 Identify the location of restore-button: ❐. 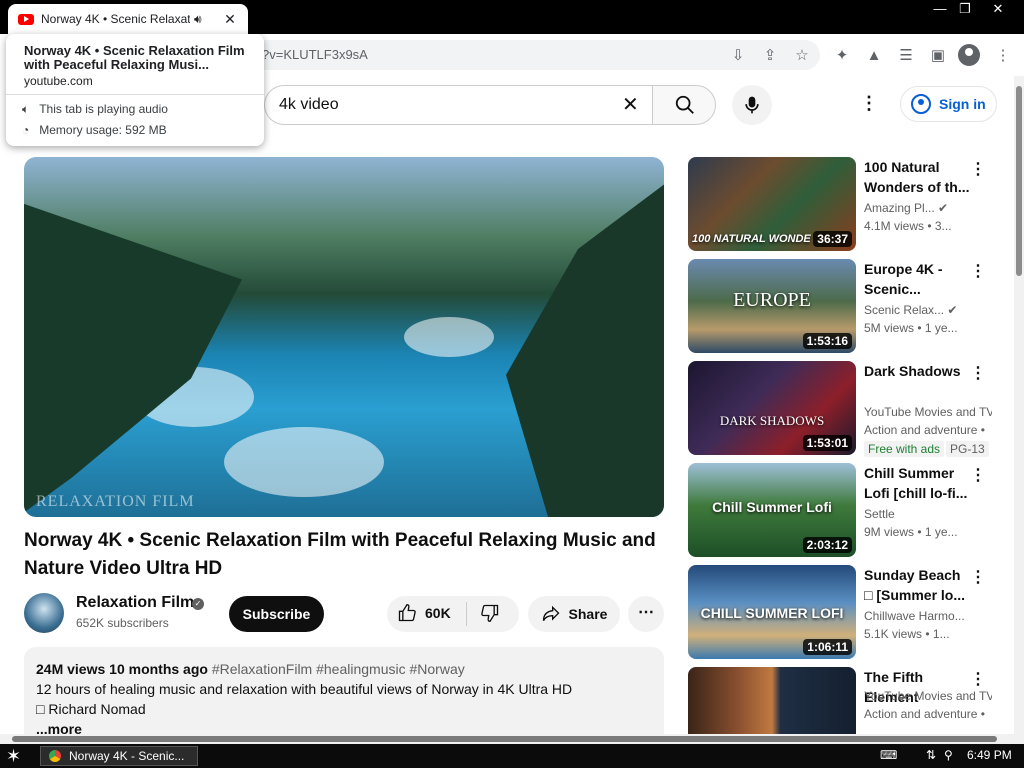
(965, 9).